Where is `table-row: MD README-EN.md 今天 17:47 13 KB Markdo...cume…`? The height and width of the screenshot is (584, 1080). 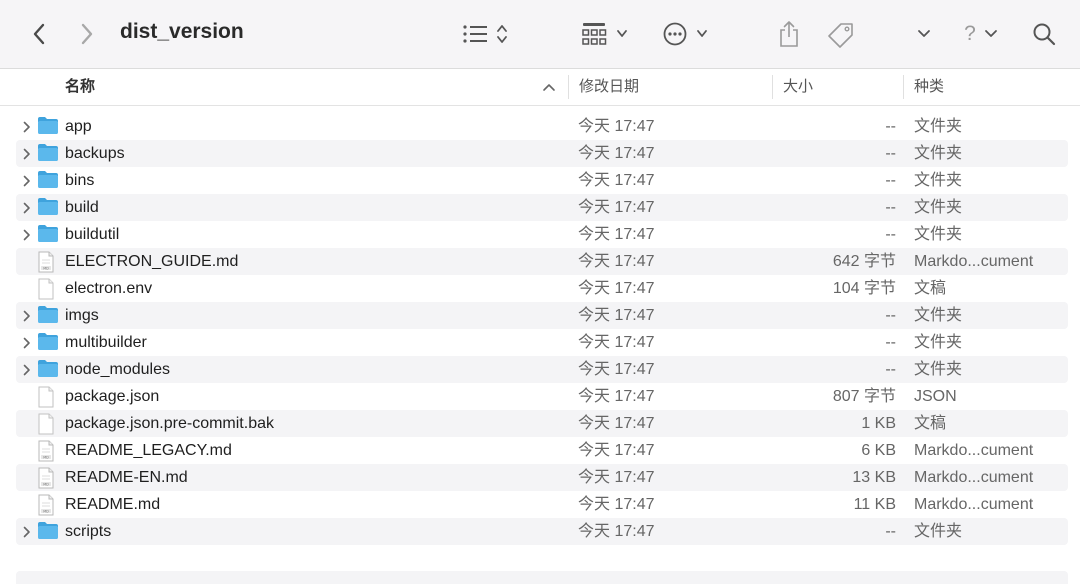 table-row: MD README-EN.md 今天 17:47 13 KB Markdo...cume… is located at coordinates (542, 477).